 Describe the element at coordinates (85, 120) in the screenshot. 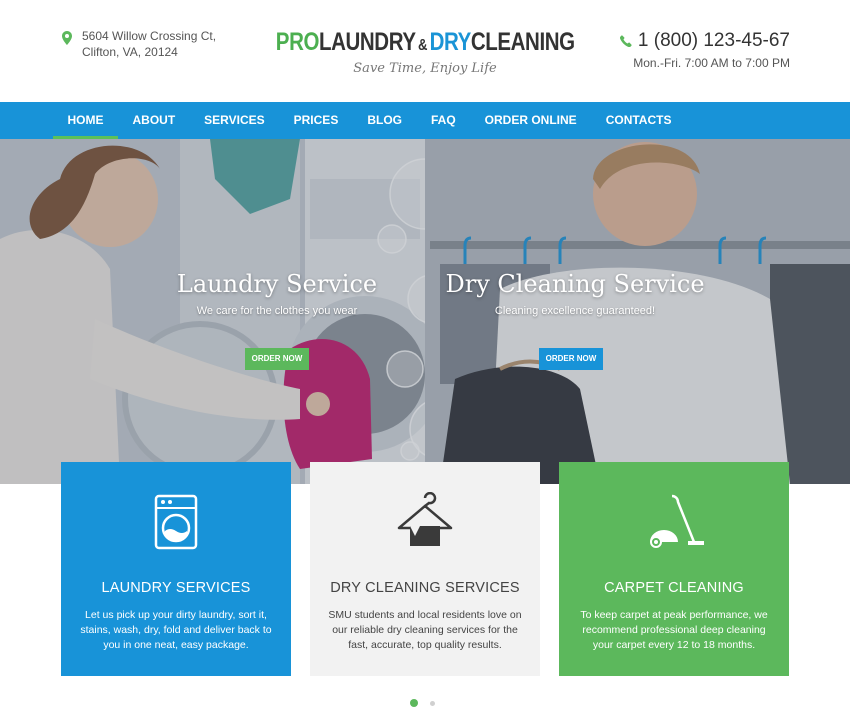

I see `nav-item-home: HOME` at that location.